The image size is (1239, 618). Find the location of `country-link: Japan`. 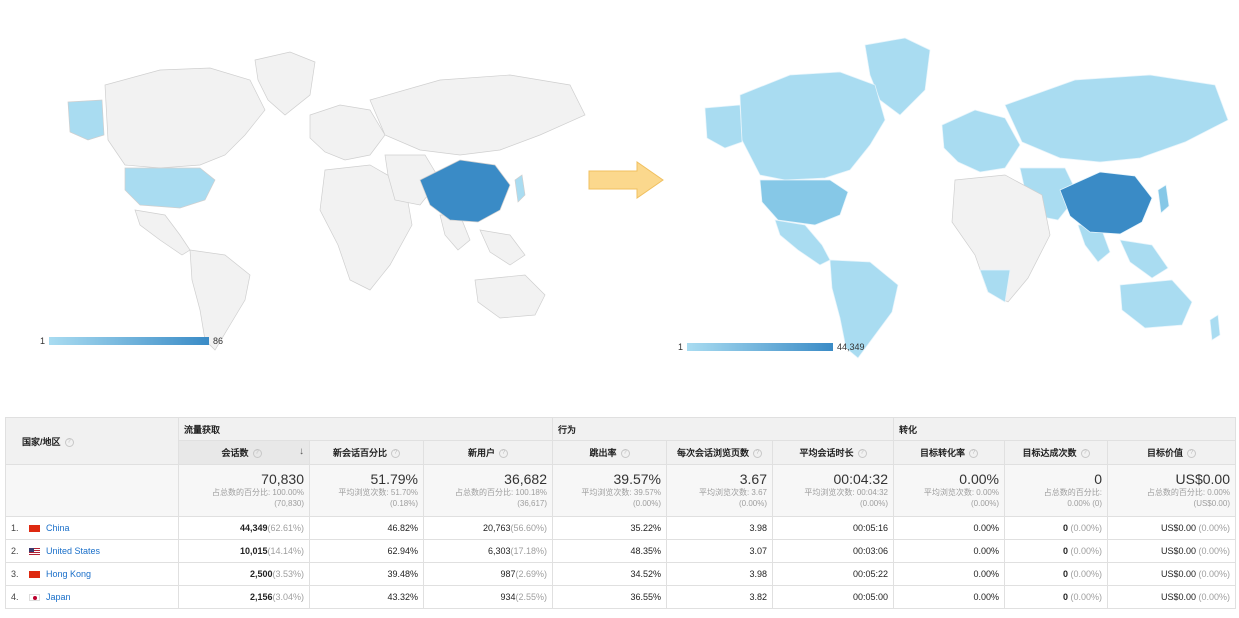

country-link: Japan is located at coordinates (58, 597).